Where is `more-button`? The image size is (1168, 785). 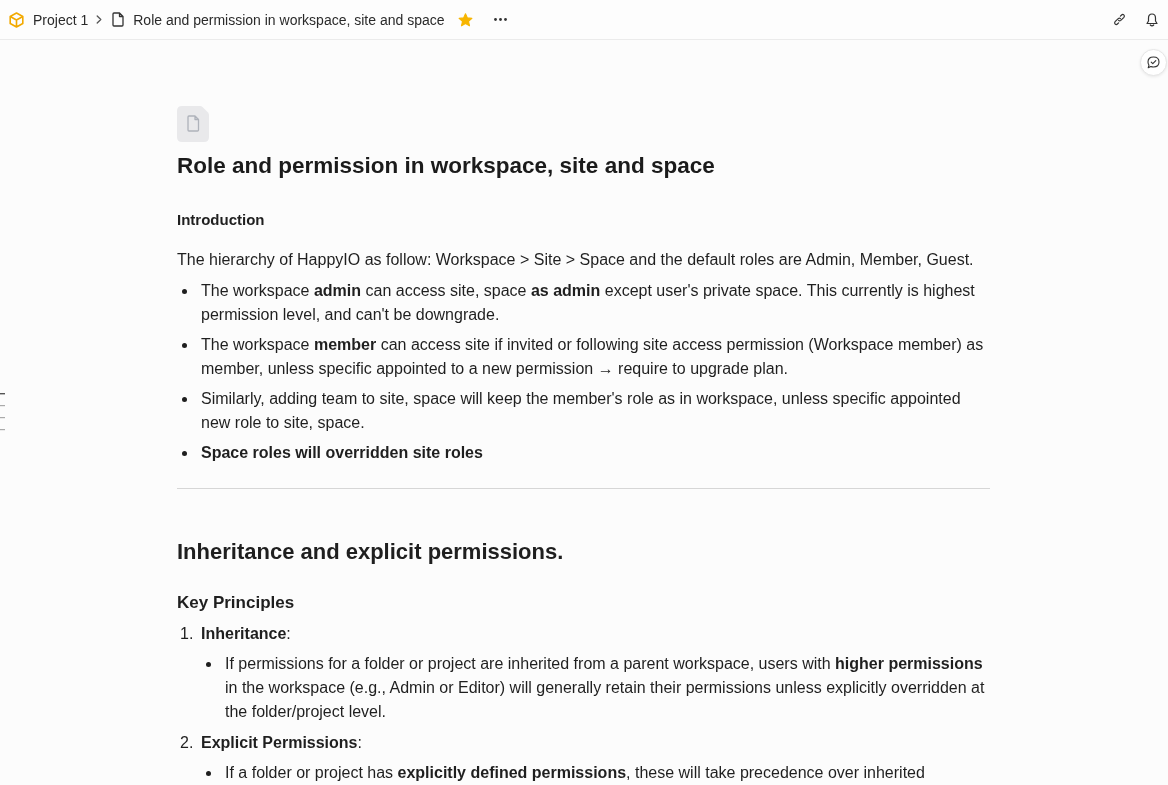
more-button is located at coordinates (500, 19).